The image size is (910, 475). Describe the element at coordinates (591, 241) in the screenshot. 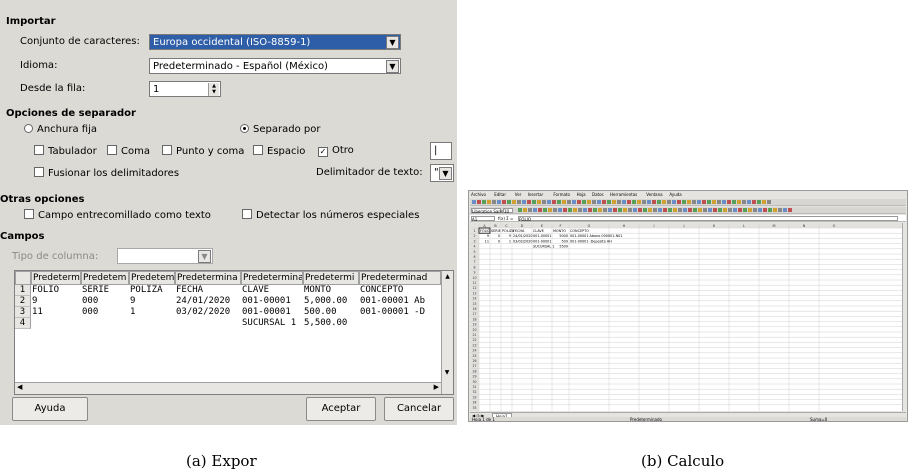

I see `sheet-cell: 001-00001 -Deposito AH` at that location.